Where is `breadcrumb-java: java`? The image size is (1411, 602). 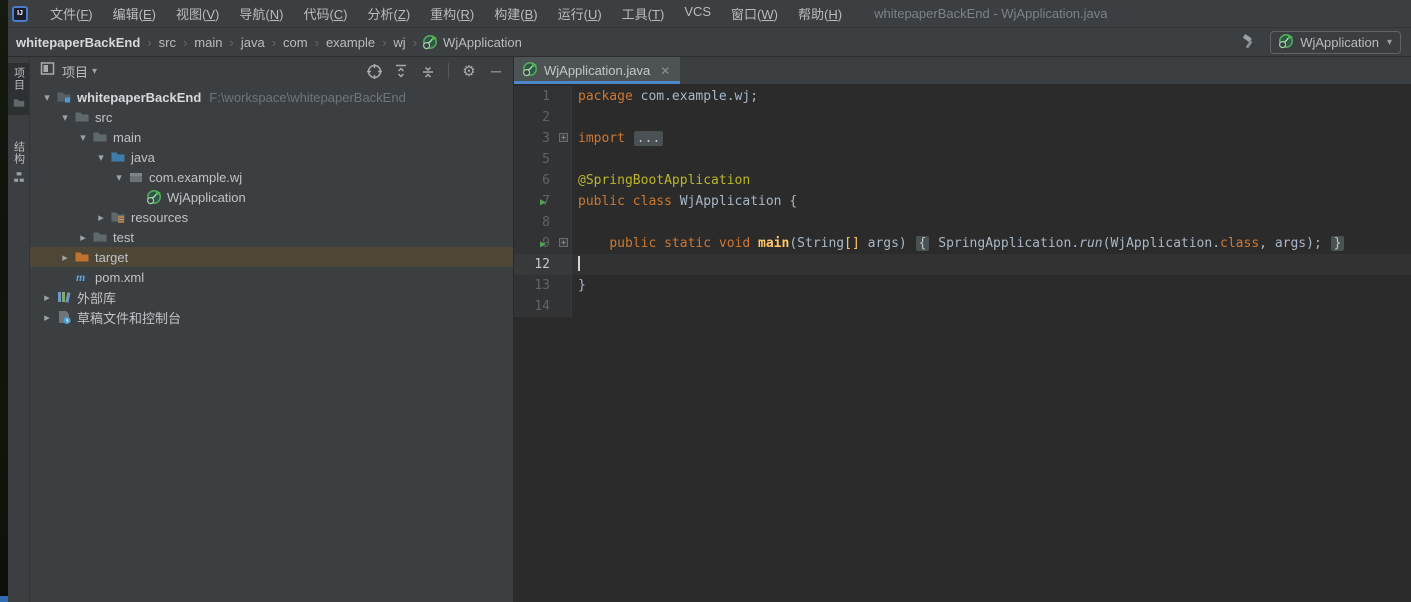 breadcrumb-java: java is located at coordinates (253, 42).